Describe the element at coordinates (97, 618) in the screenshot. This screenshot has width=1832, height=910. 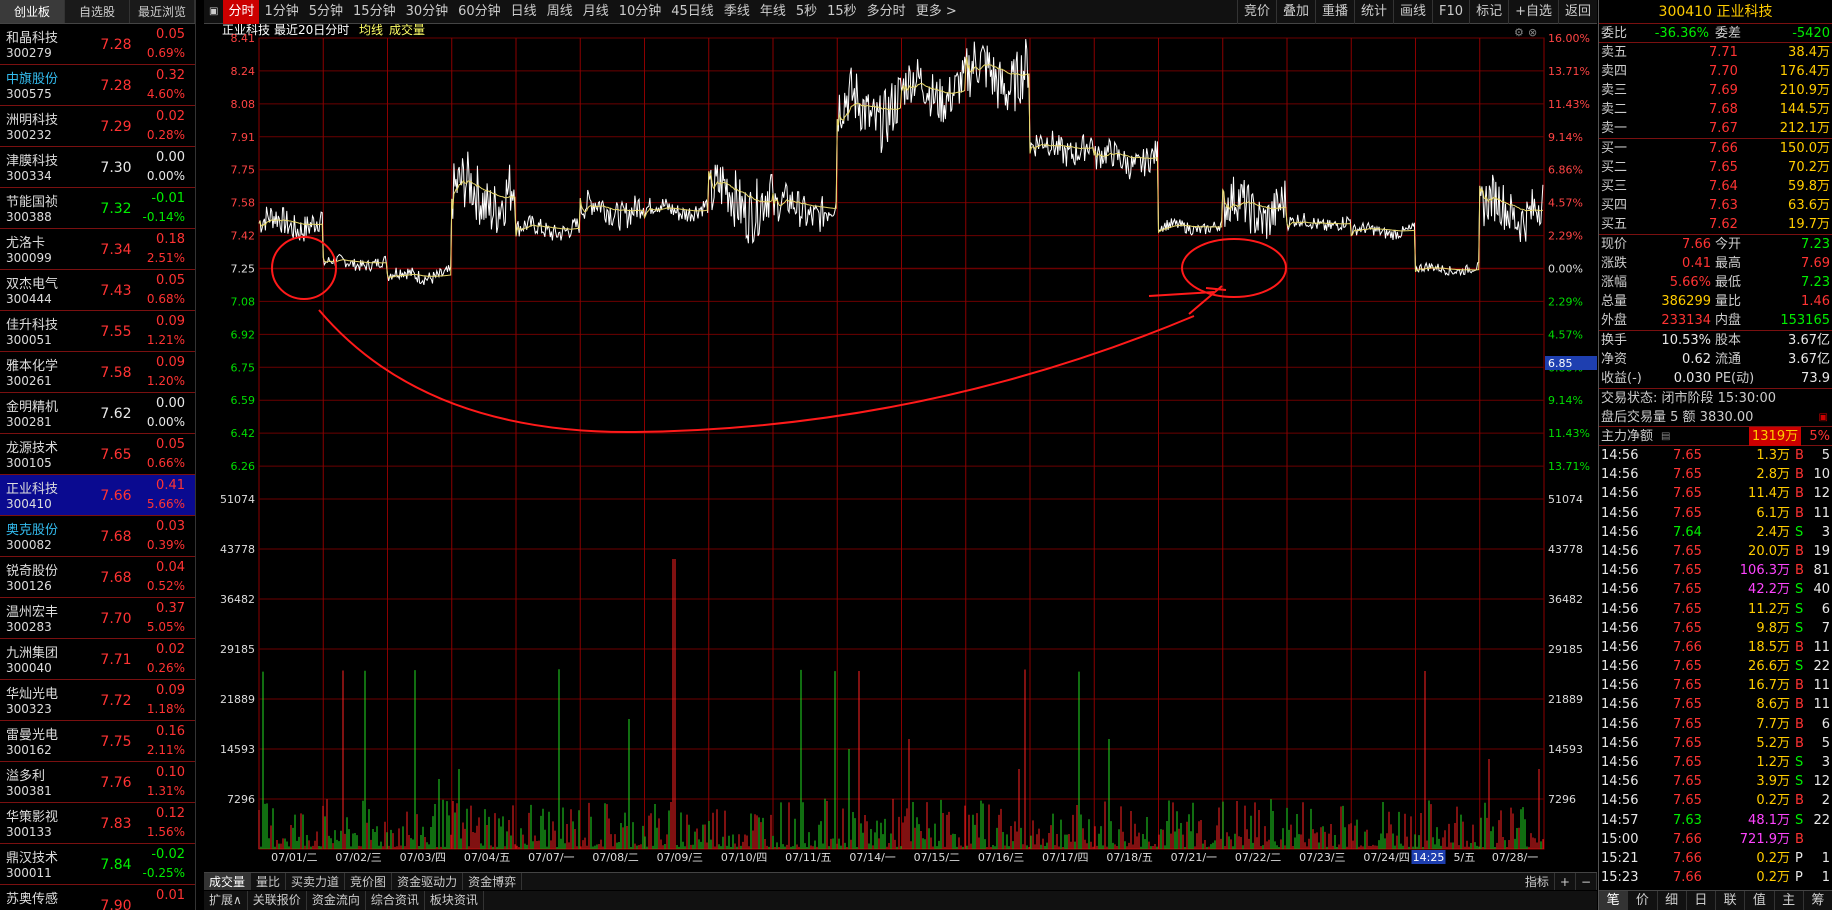
I see `stock-row: 温州宏丰 300283 7.70 0.37 5.05%` at that location.